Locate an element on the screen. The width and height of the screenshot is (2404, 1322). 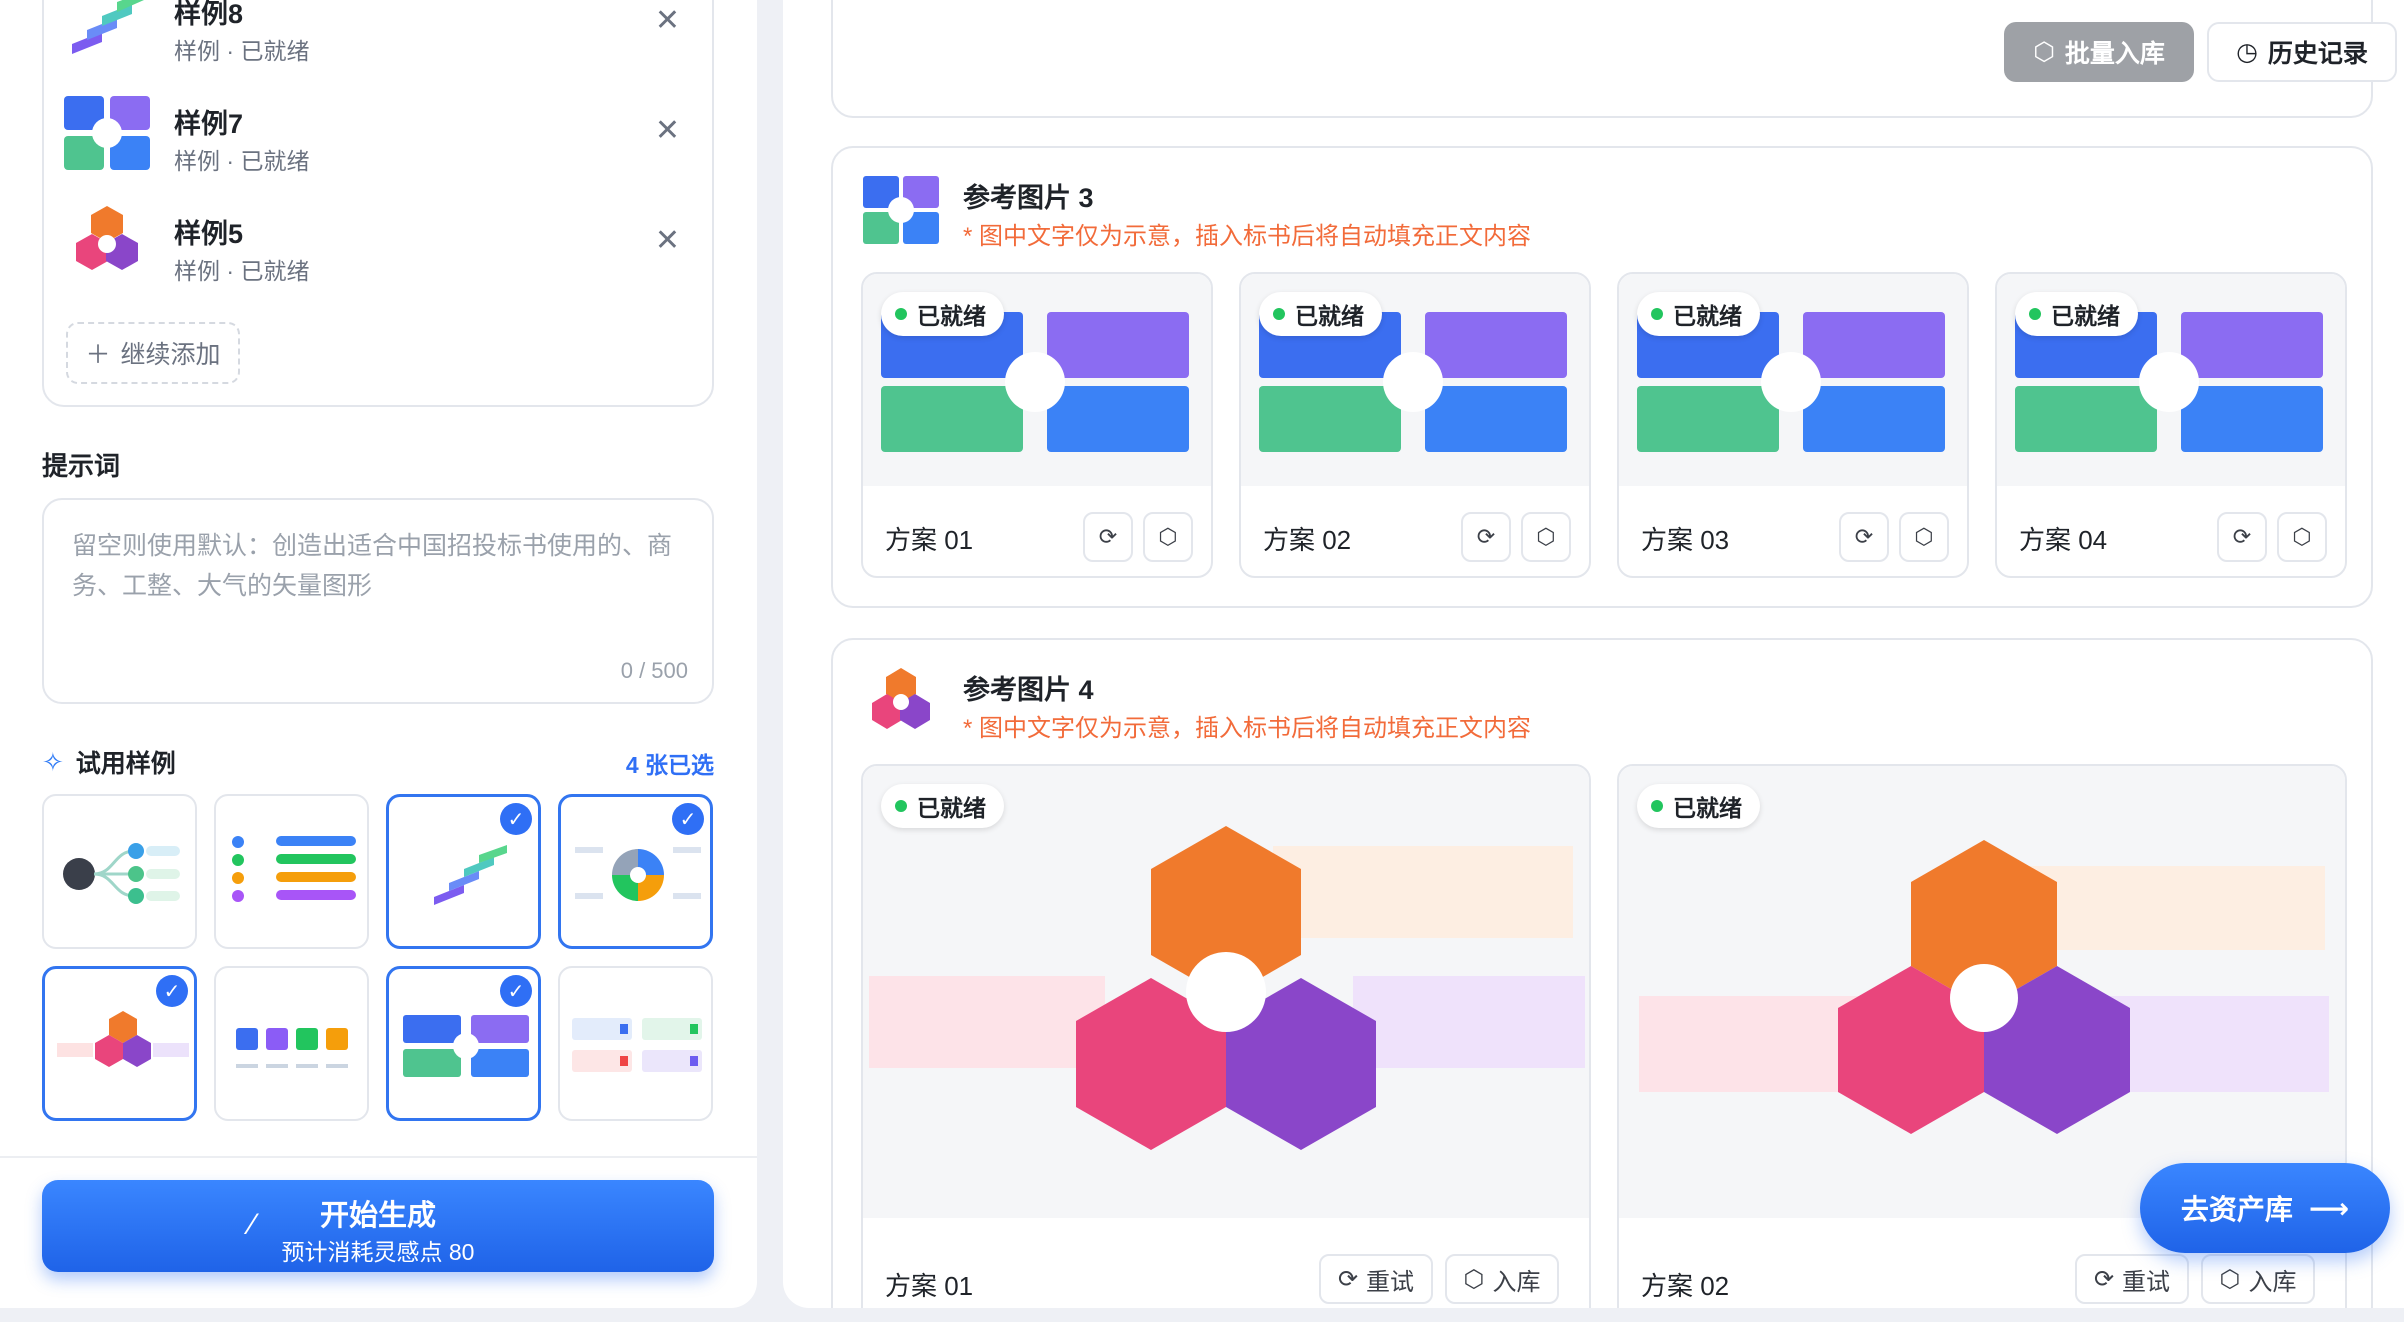
sample-name: 样例7 is located at coordinates (209, 124).